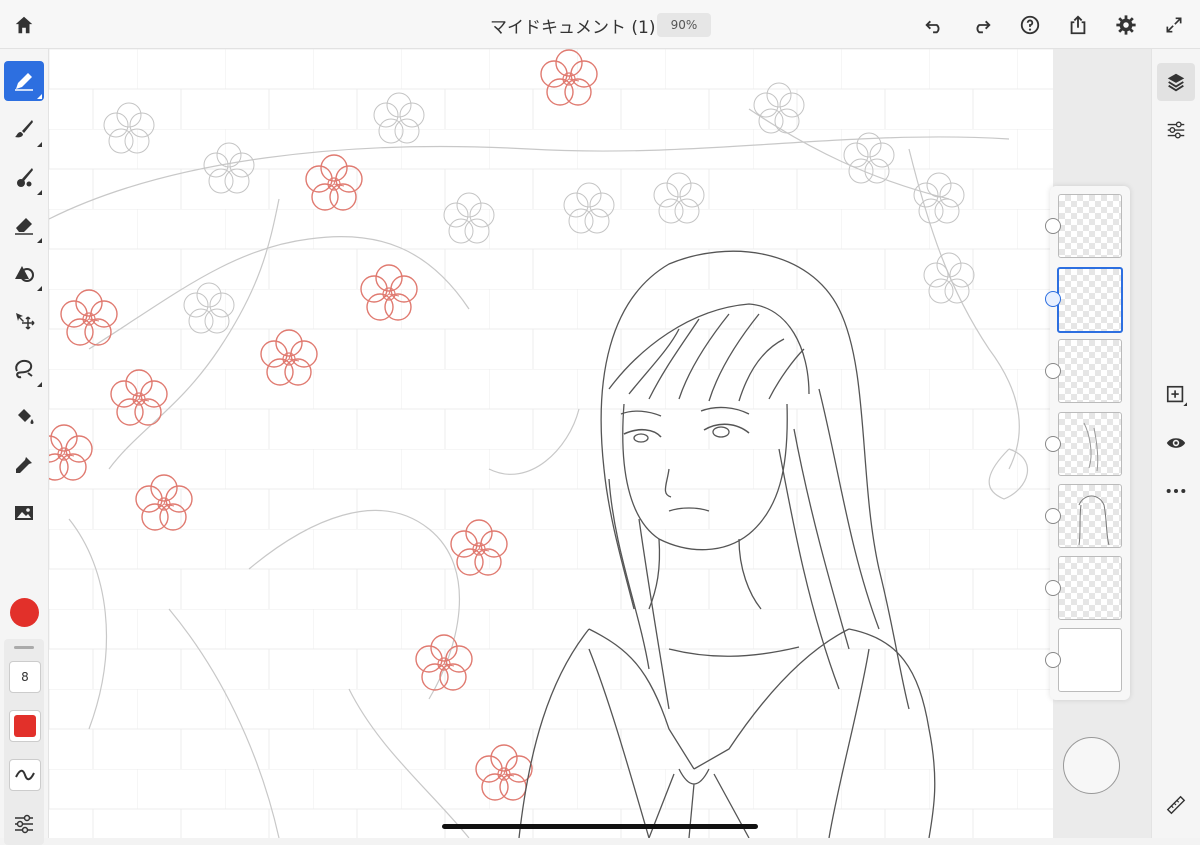  I want to click on top-bar: マイドキュメント (1) 90%, so click(600, 24).